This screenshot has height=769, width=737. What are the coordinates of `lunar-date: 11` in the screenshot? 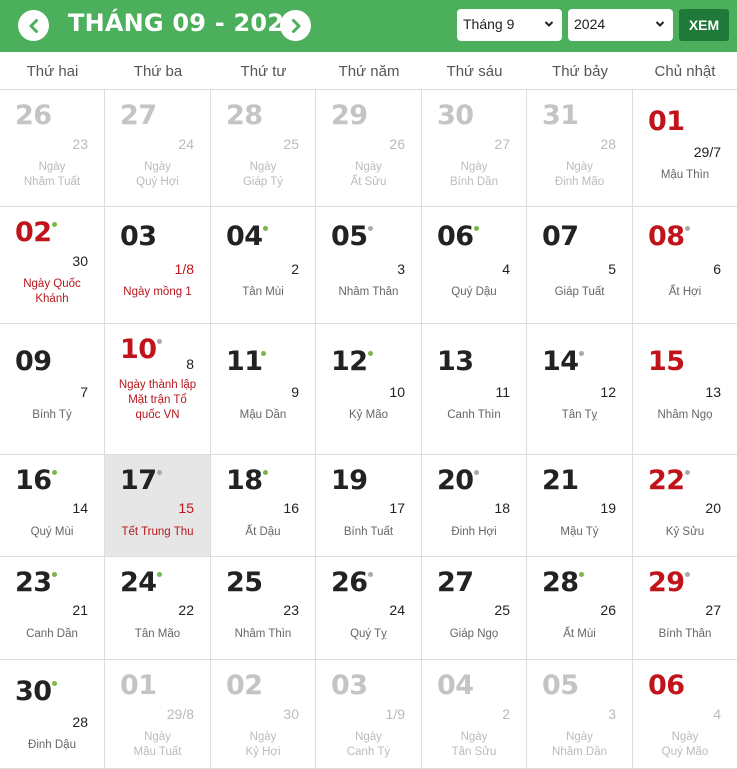 It's located at (502, 392).